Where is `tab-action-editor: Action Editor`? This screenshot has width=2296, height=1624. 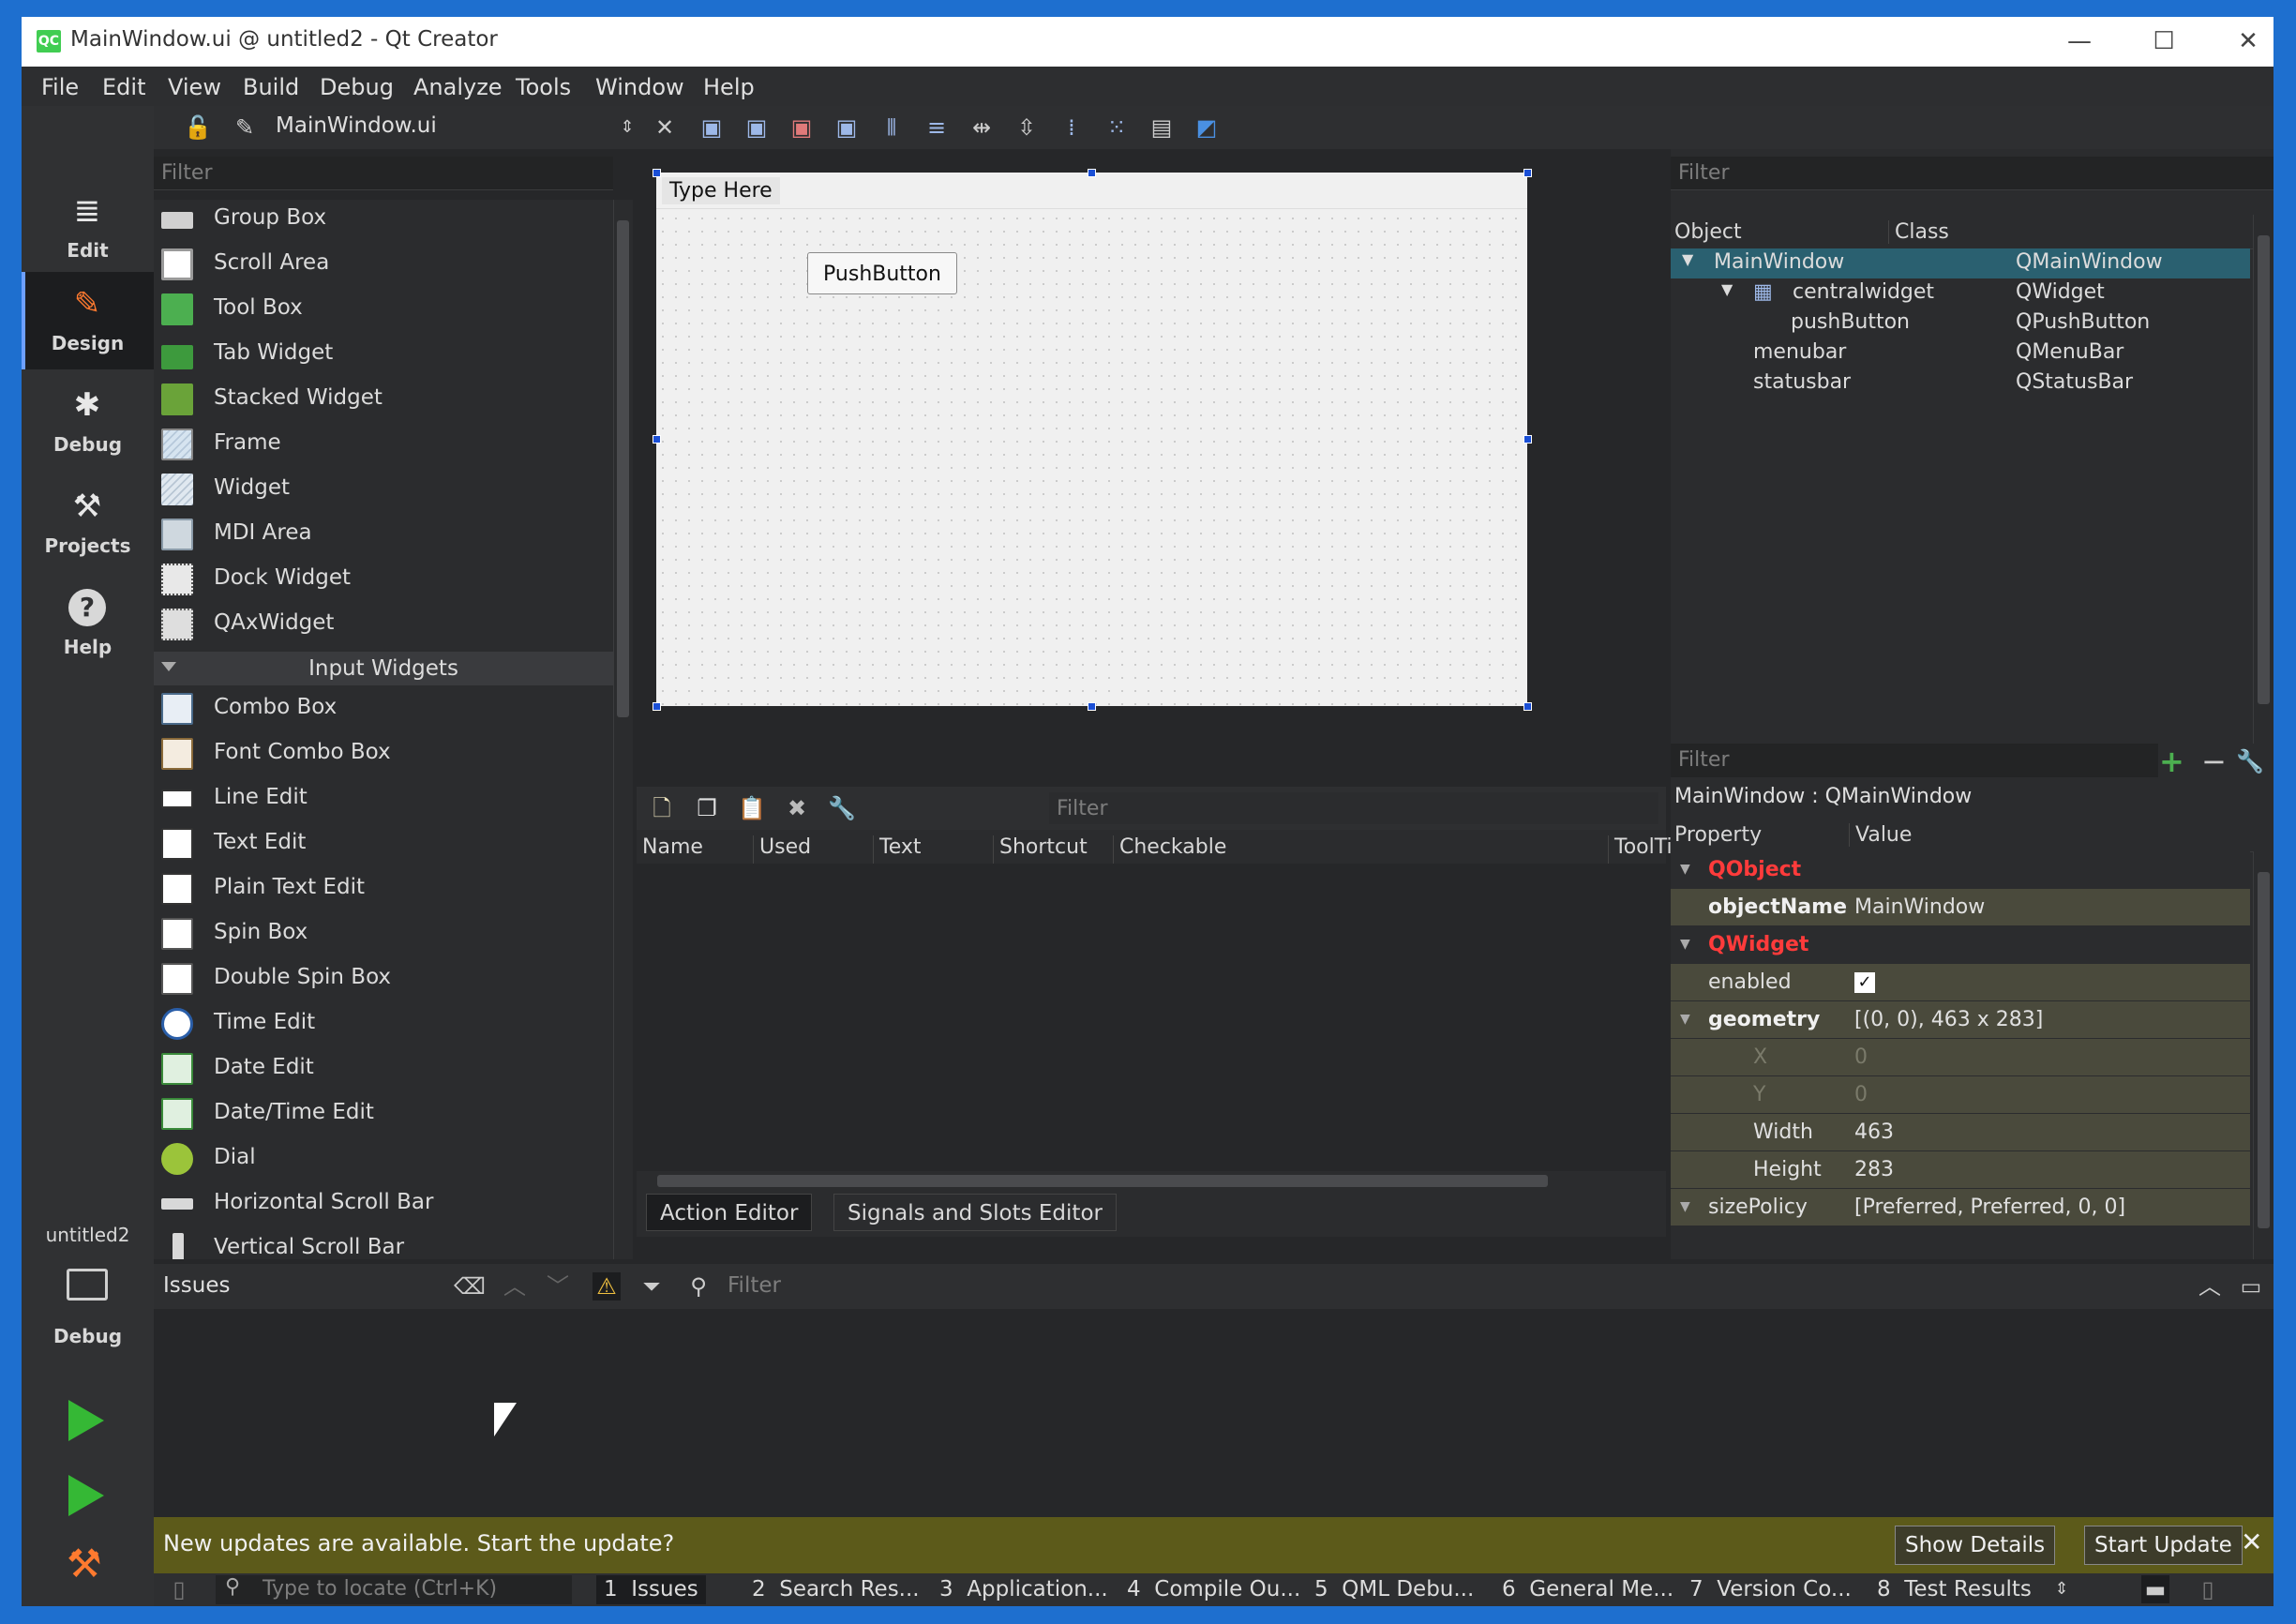
tab-action-editor: Action Editor is located at coordinates (729, 1212).